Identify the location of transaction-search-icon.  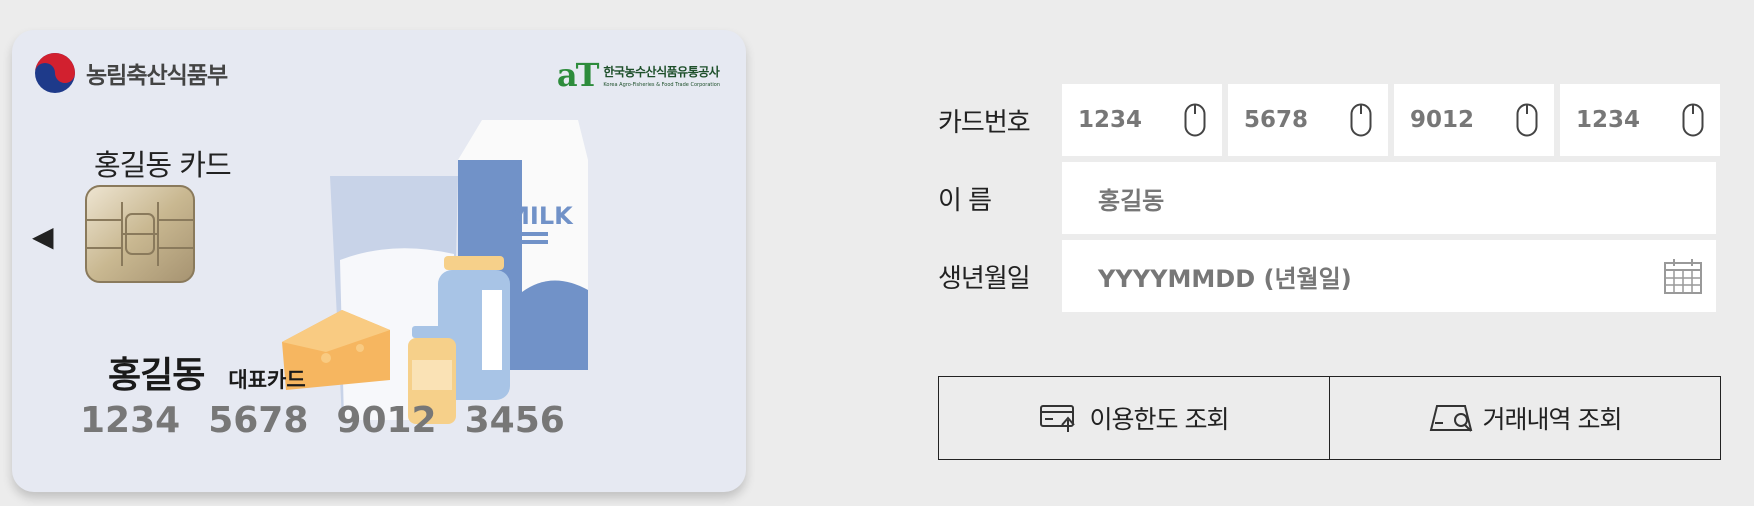
(1450, 418).